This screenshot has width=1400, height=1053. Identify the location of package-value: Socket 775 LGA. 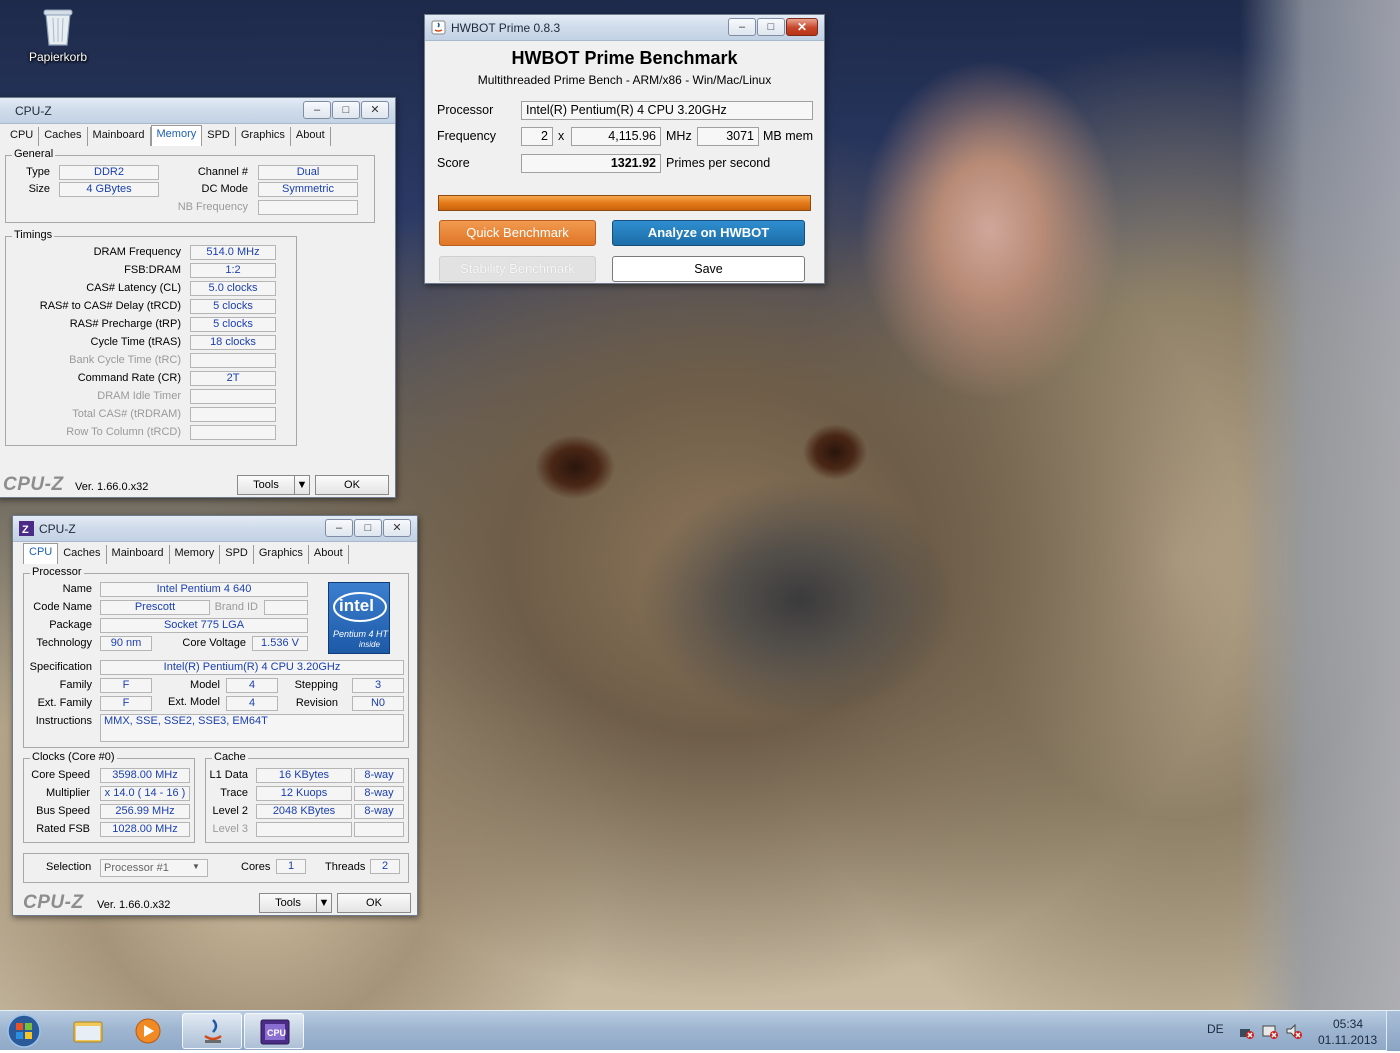
(204, 625).